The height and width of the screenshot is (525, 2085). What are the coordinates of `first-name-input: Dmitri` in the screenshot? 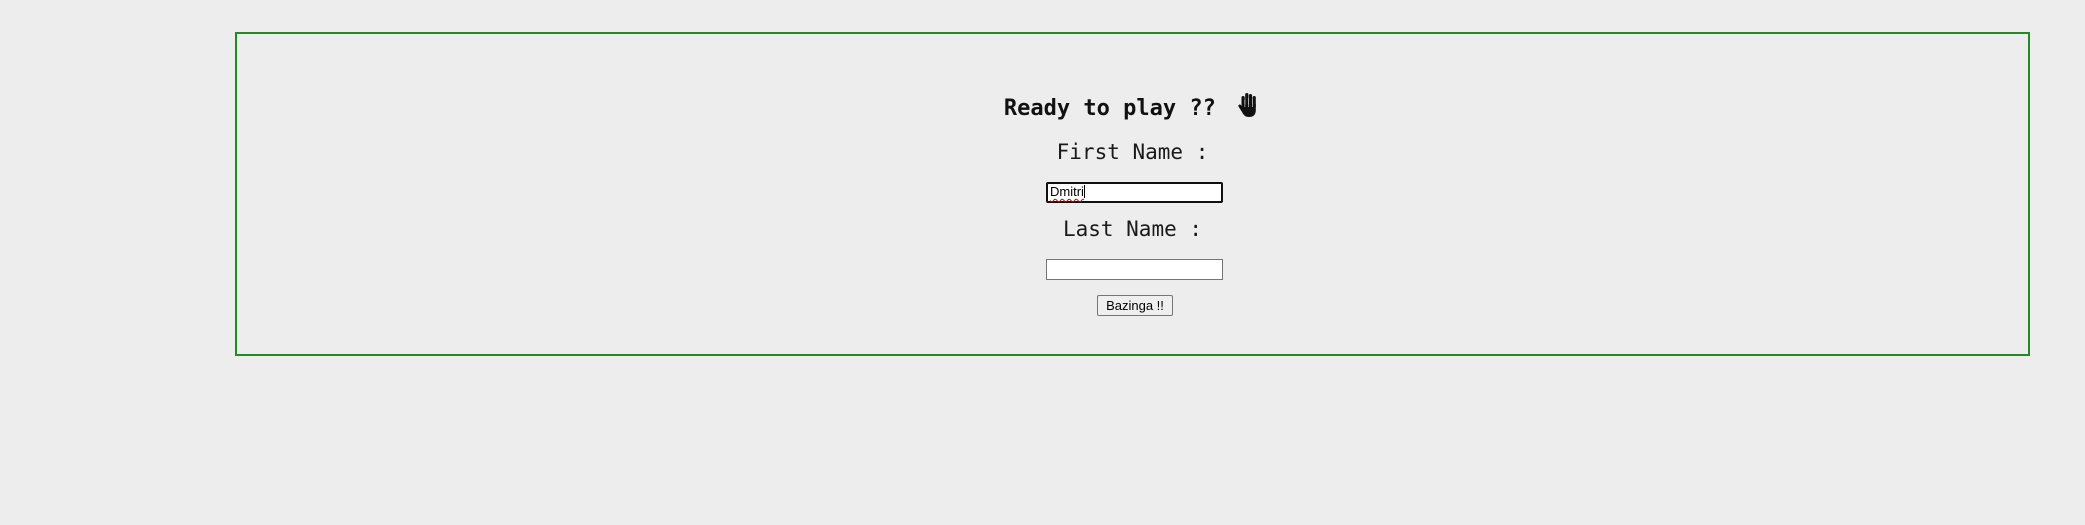 It's located at (1134, 192).